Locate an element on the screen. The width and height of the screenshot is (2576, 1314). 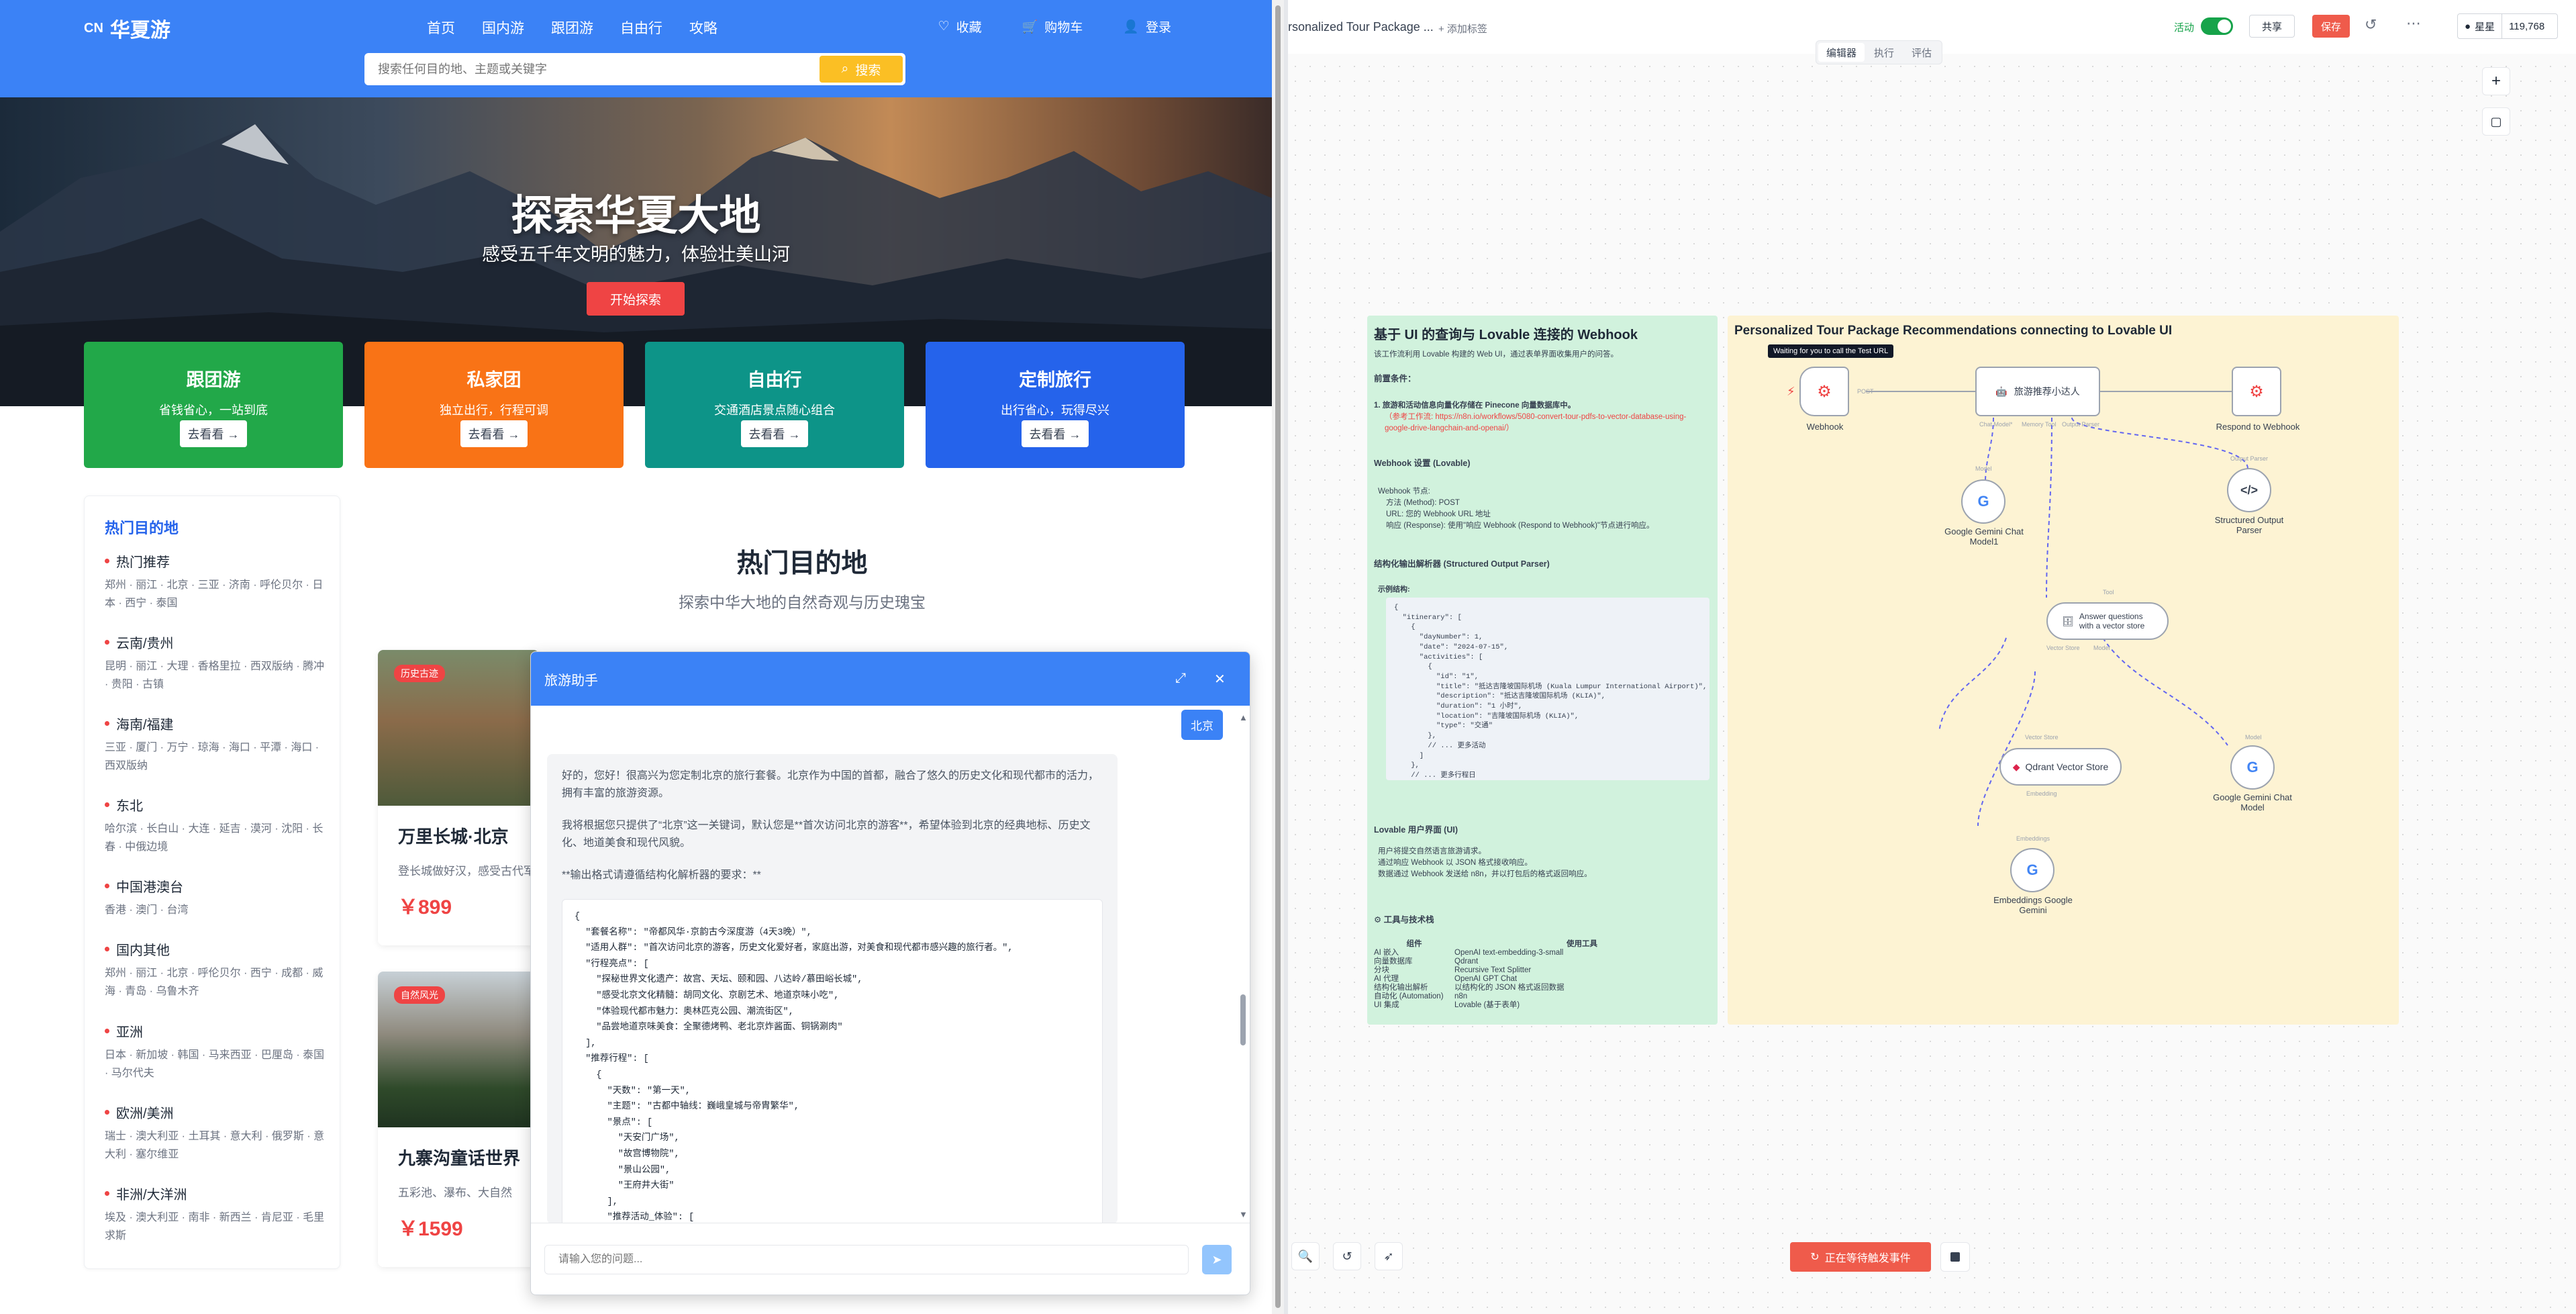
google-icon: G is located at coordinates (2032, 869).